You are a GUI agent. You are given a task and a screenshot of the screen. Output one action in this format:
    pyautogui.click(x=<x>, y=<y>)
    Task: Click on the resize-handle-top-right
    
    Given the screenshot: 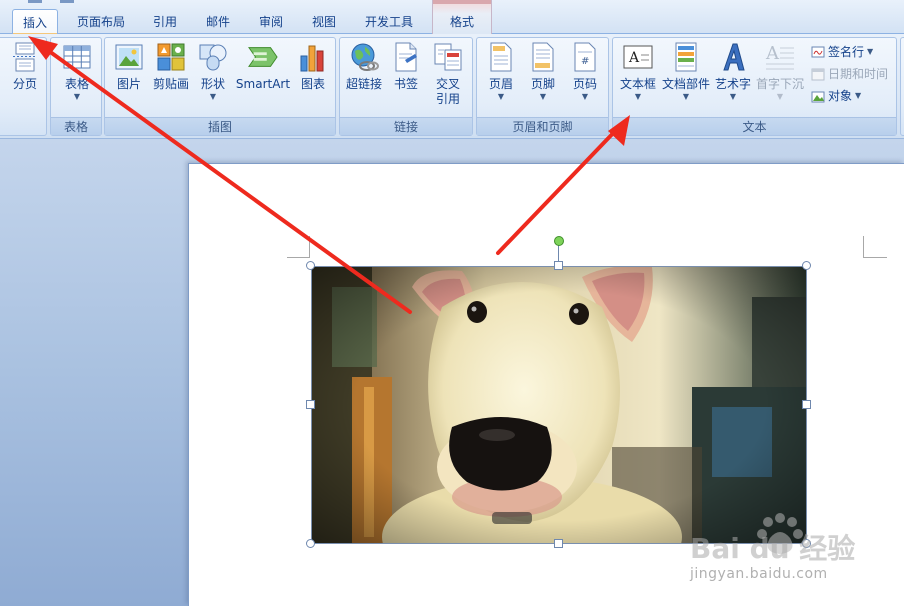 What is the action you would take?
    pyautogui.click(x=806, y=265)
    